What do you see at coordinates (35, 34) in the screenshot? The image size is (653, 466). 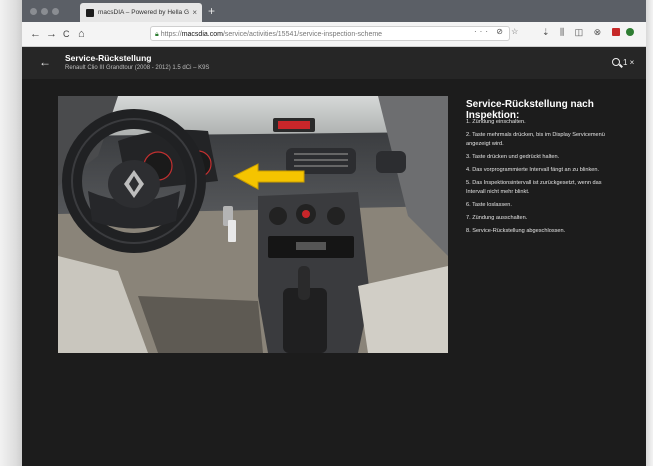 I see `back-arrow-icon: ←` at bounding box center [35, 34].